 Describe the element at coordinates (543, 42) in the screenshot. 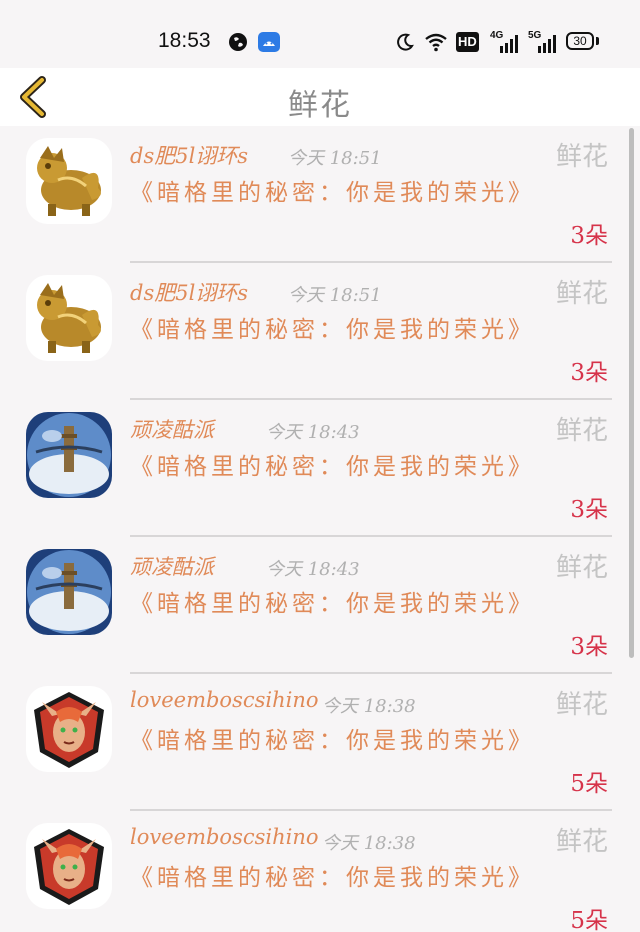

I see `signal-5g-icon: 5G` at that location.